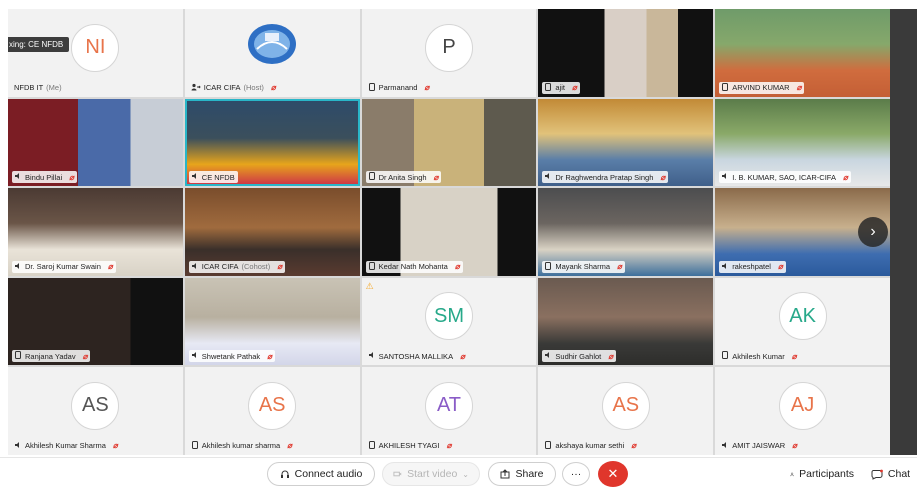  Describe the element at coordinates (50, 356) in the screenshot. I see `participant-name: Ranjana Yadav` at that location.